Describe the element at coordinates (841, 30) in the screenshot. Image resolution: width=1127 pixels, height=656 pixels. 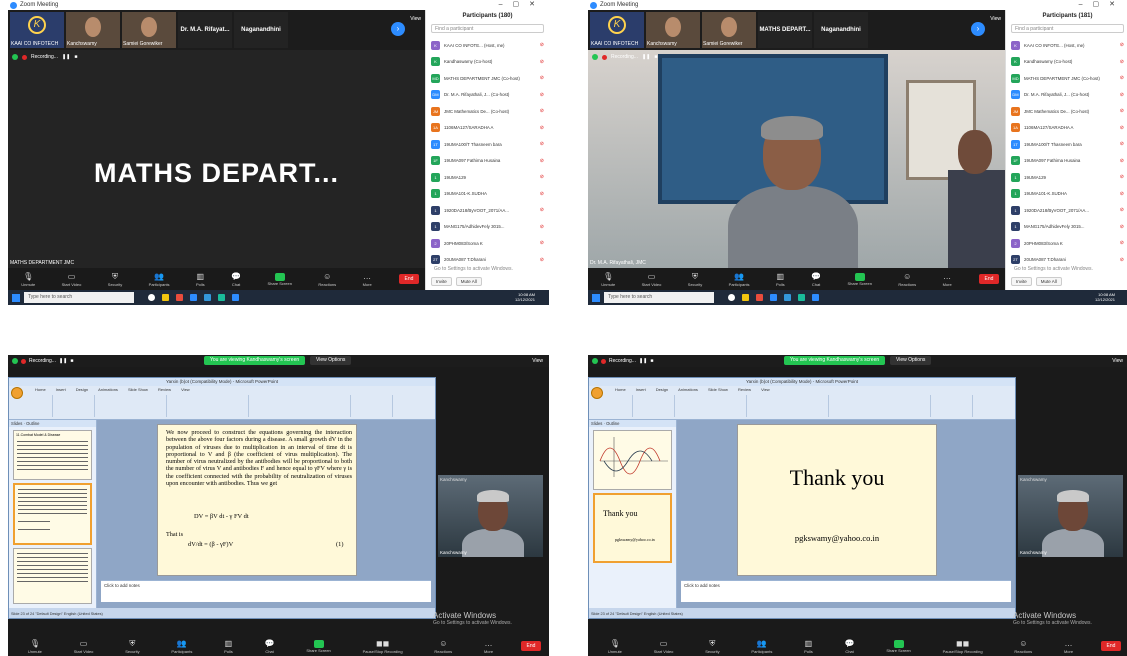
I see `participant-tile: Naganandhini` at that location.